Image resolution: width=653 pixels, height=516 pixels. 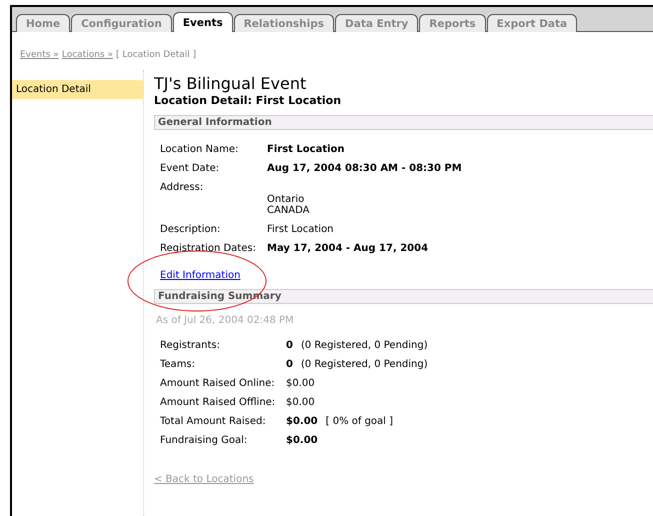 I want to click on field-label: Event Date:, so click(x=190, y=168).